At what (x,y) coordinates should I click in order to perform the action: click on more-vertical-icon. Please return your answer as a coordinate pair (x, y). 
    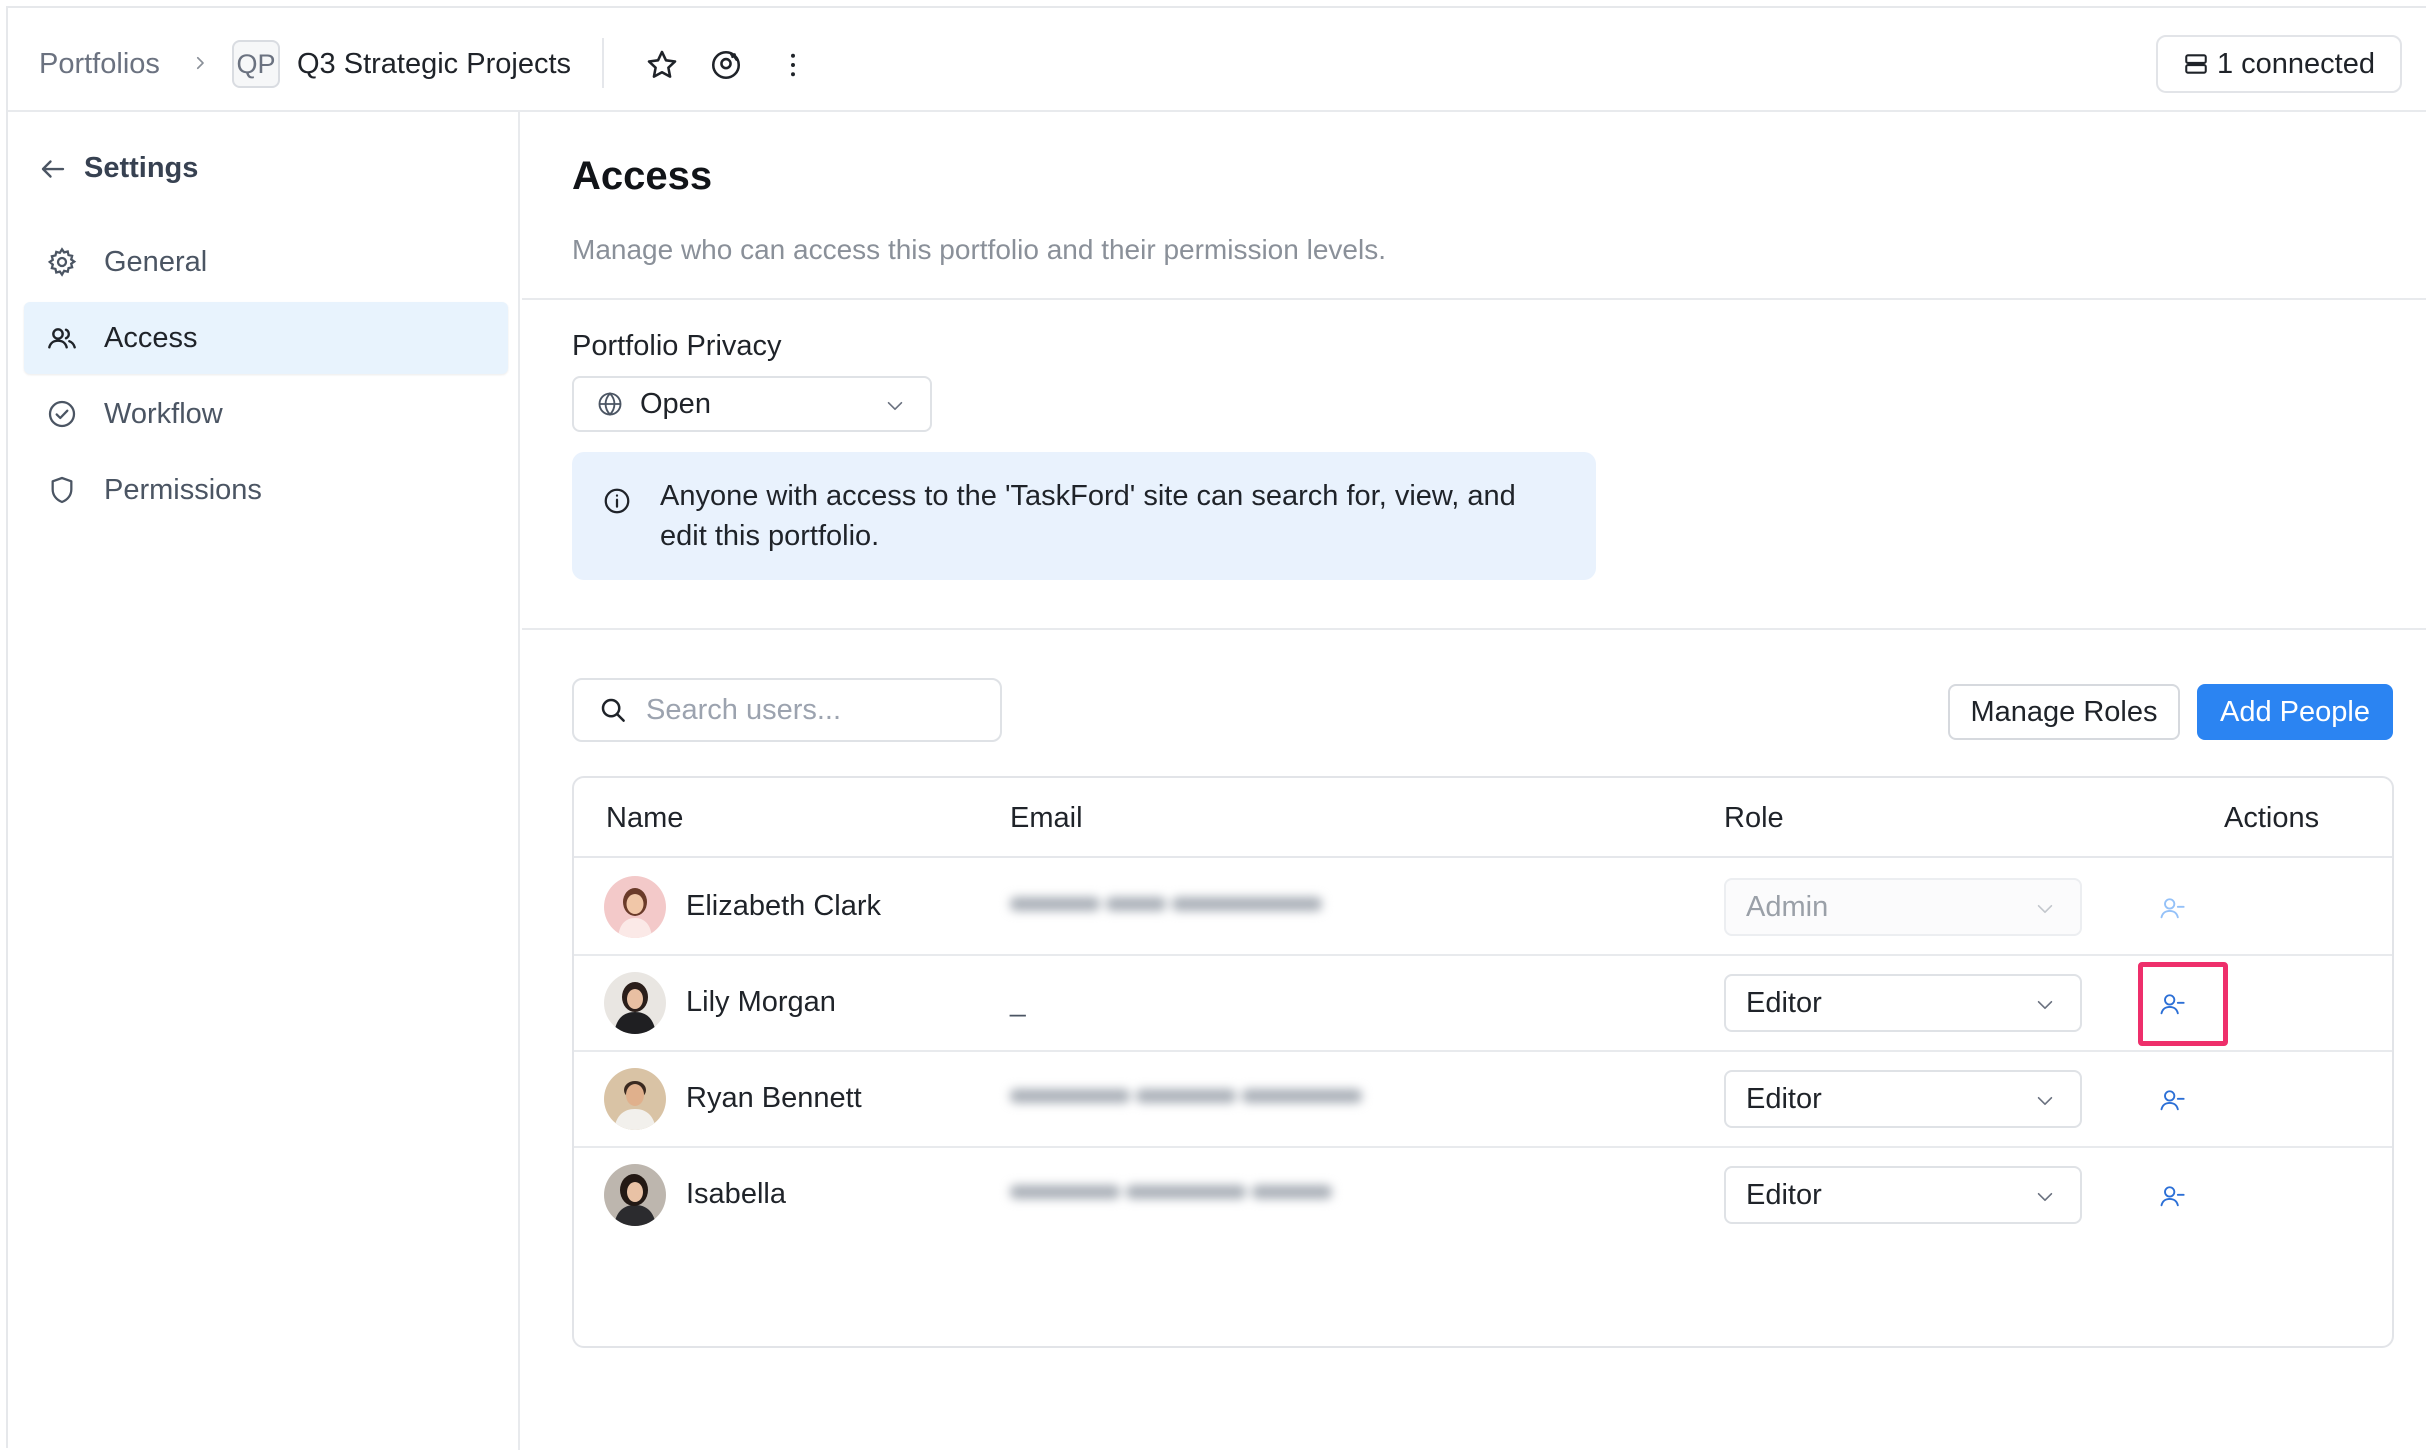
    Looking at the image, I should click on (793, 65).